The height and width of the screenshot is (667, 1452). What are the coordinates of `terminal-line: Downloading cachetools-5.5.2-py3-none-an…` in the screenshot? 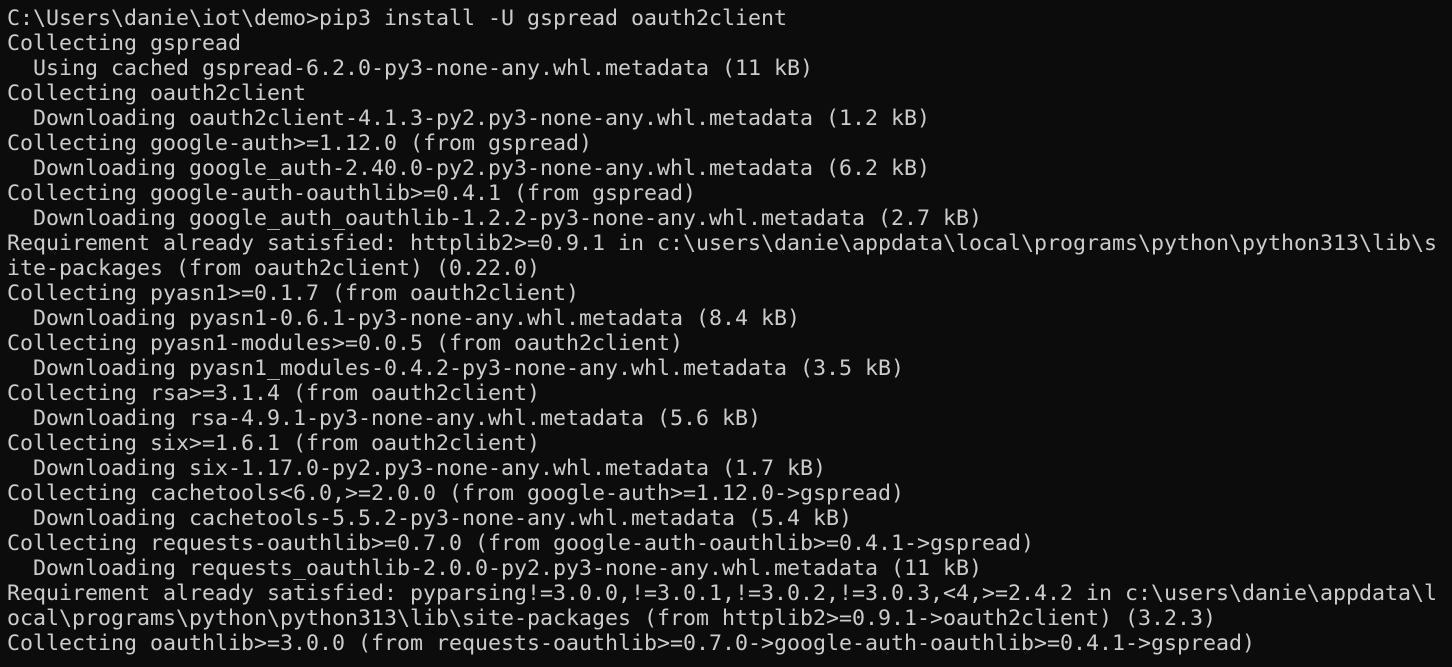 It's located at (430, 518).